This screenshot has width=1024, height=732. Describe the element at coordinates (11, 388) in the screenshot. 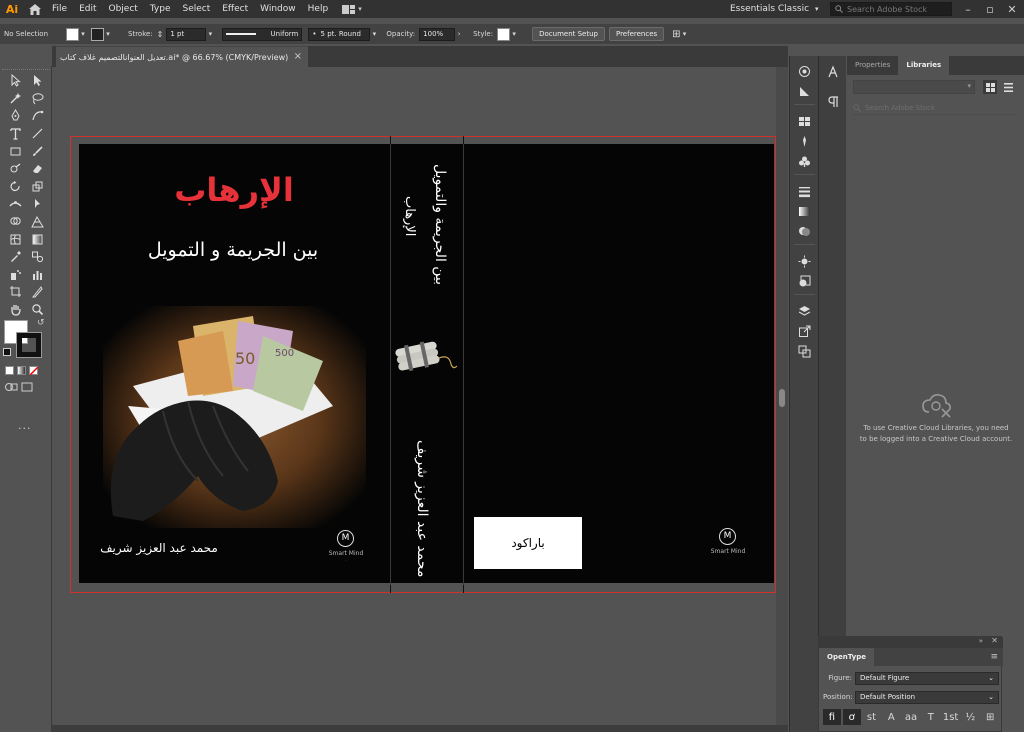

I see `draw-mode-icon` at that location.